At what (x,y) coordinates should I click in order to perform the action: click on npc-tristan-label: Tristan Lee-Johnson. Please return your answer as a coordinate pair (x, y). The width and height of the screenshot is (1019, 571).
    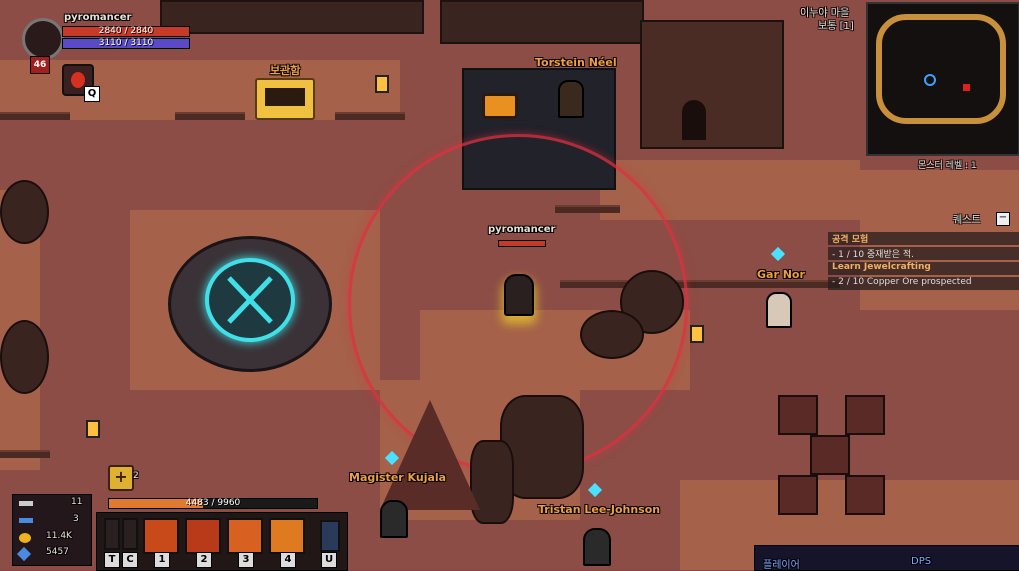
    Looking at the image, I should click on (599, 509).